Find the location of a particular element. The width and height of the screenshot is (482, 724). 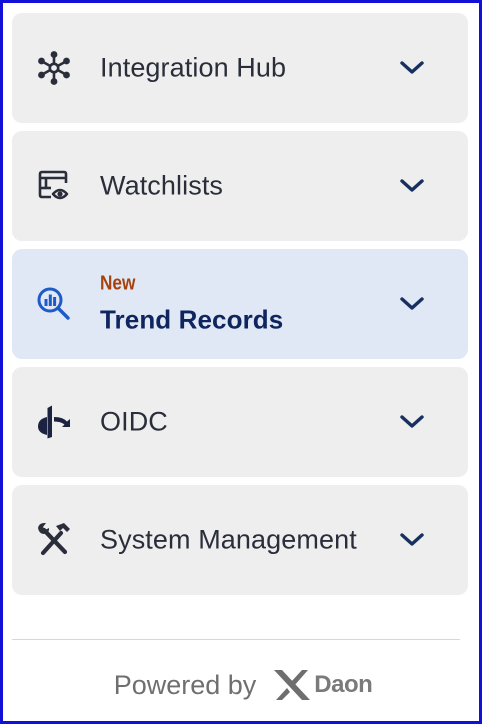

menu-item-system-management: System Management is located at coordinates (240, 540).